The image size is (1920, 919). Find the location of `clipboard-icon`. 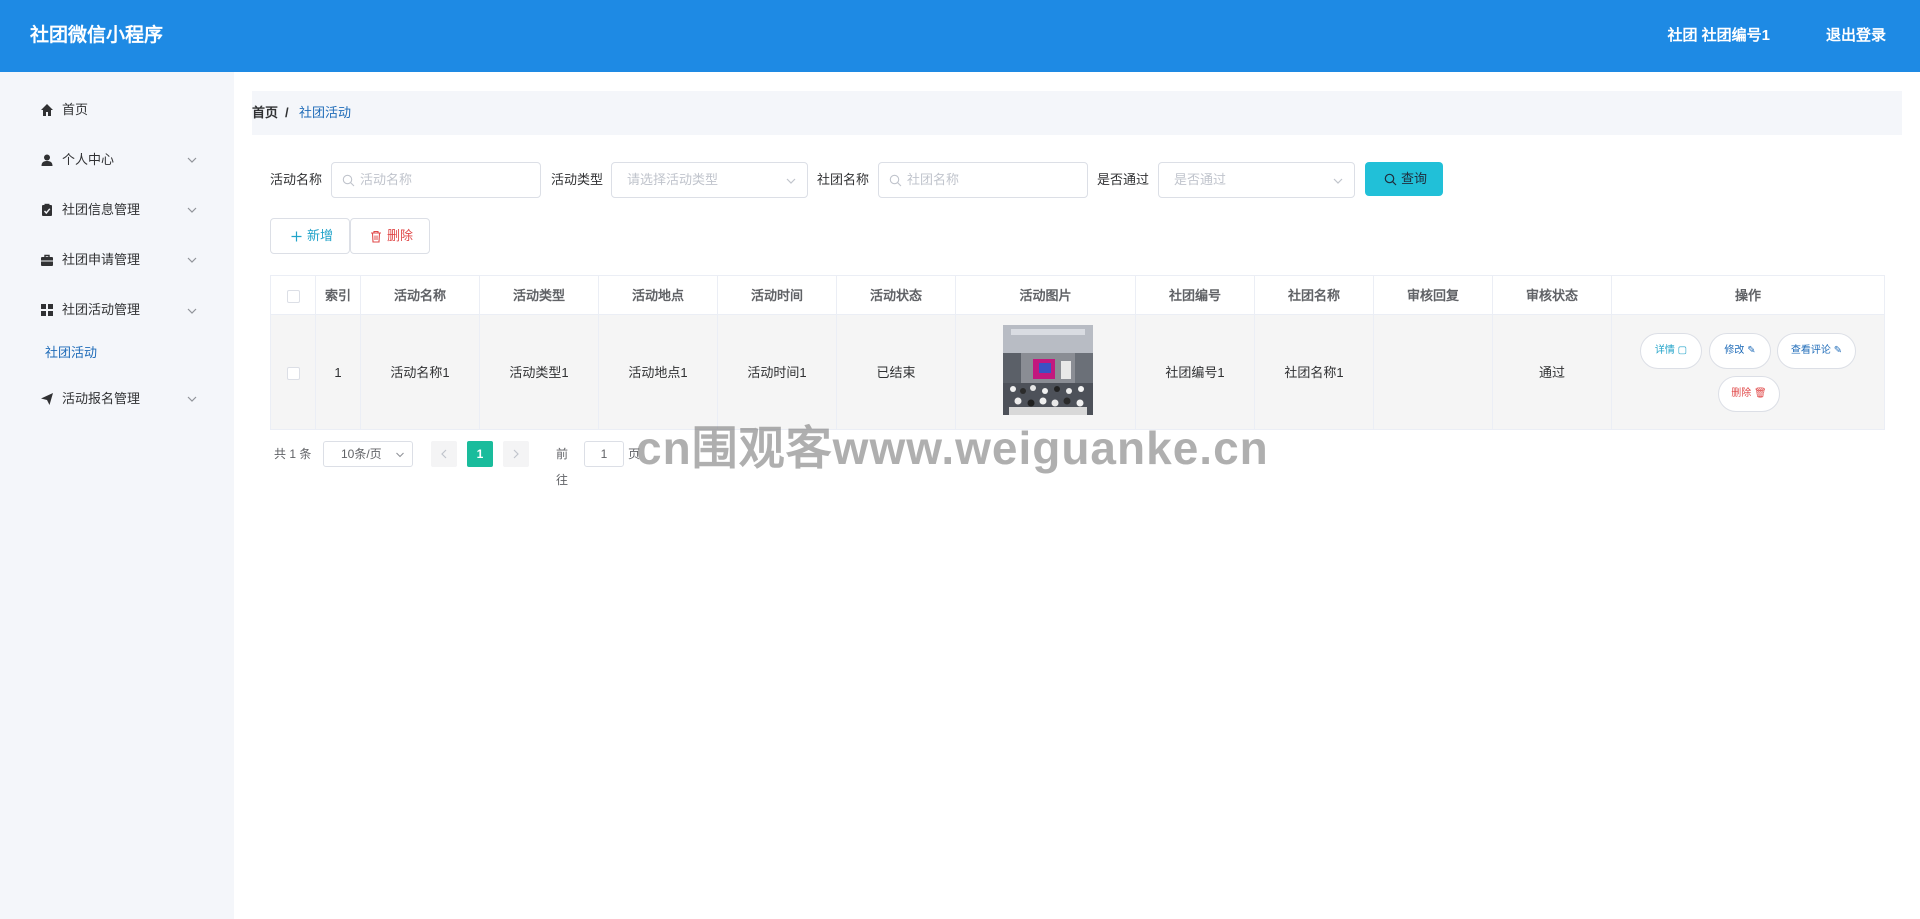

clipboard-icon is located at coordinates (47, 209).